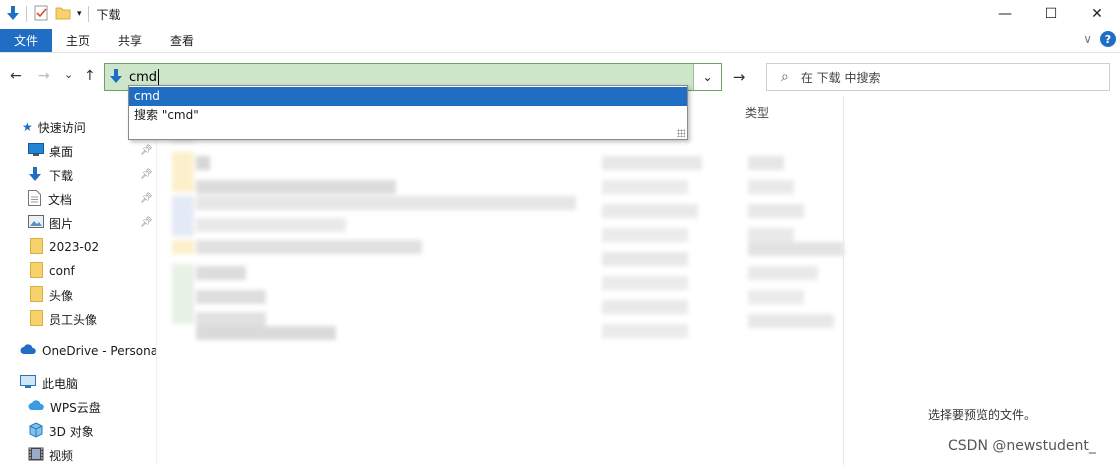 The image size is (1120, 465). Describe the element at coordinates (707, 77) in the screenshot. I see `address-dropdown-button: ⌄` at that location.